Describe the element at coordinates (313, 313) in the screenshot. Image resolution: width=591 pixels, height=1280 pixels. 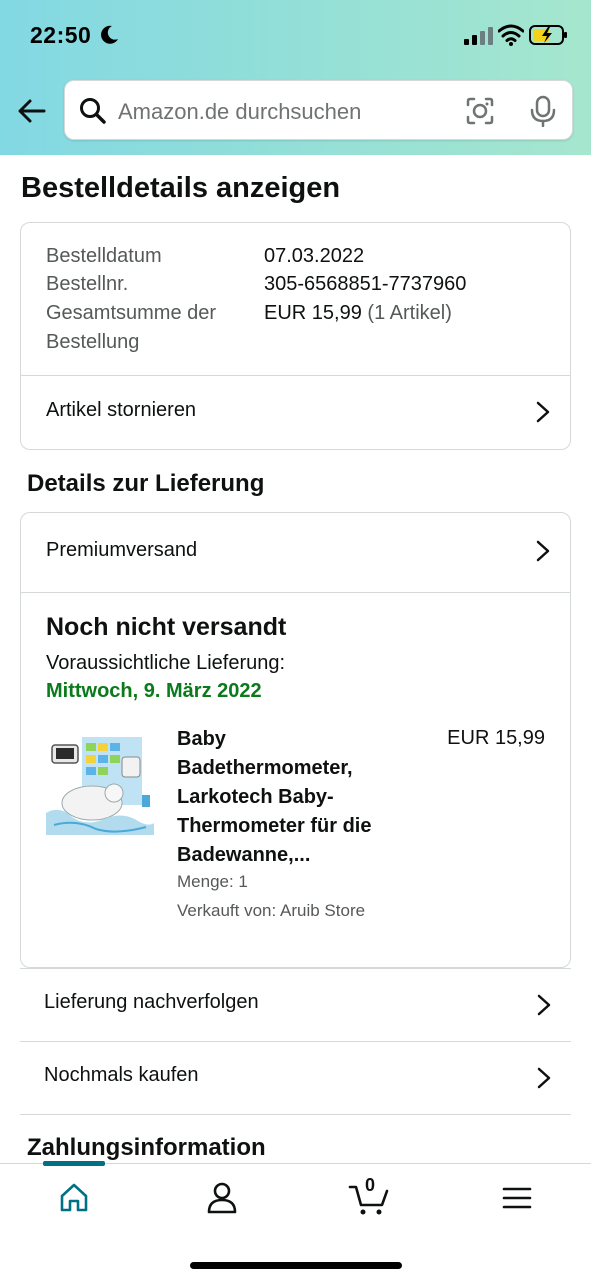
I see `order-total-amount: EUR 15,99` at that location.